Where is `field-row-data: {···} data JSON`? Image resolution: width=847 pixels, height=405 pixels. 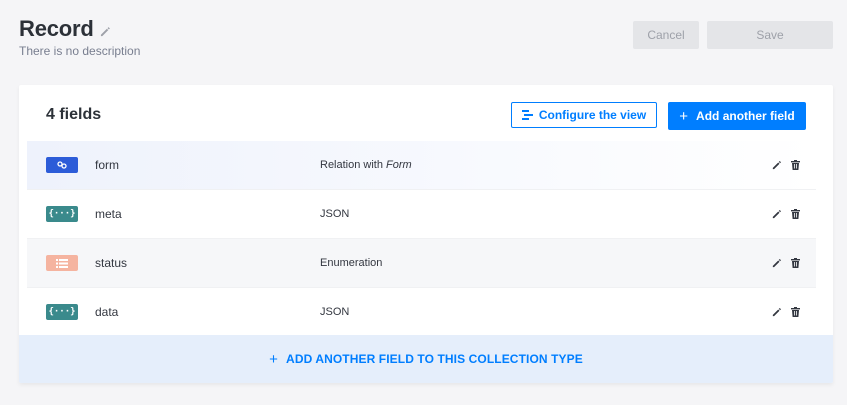
field-row-data: {···} data JSON is located at coordinates (421, 312).